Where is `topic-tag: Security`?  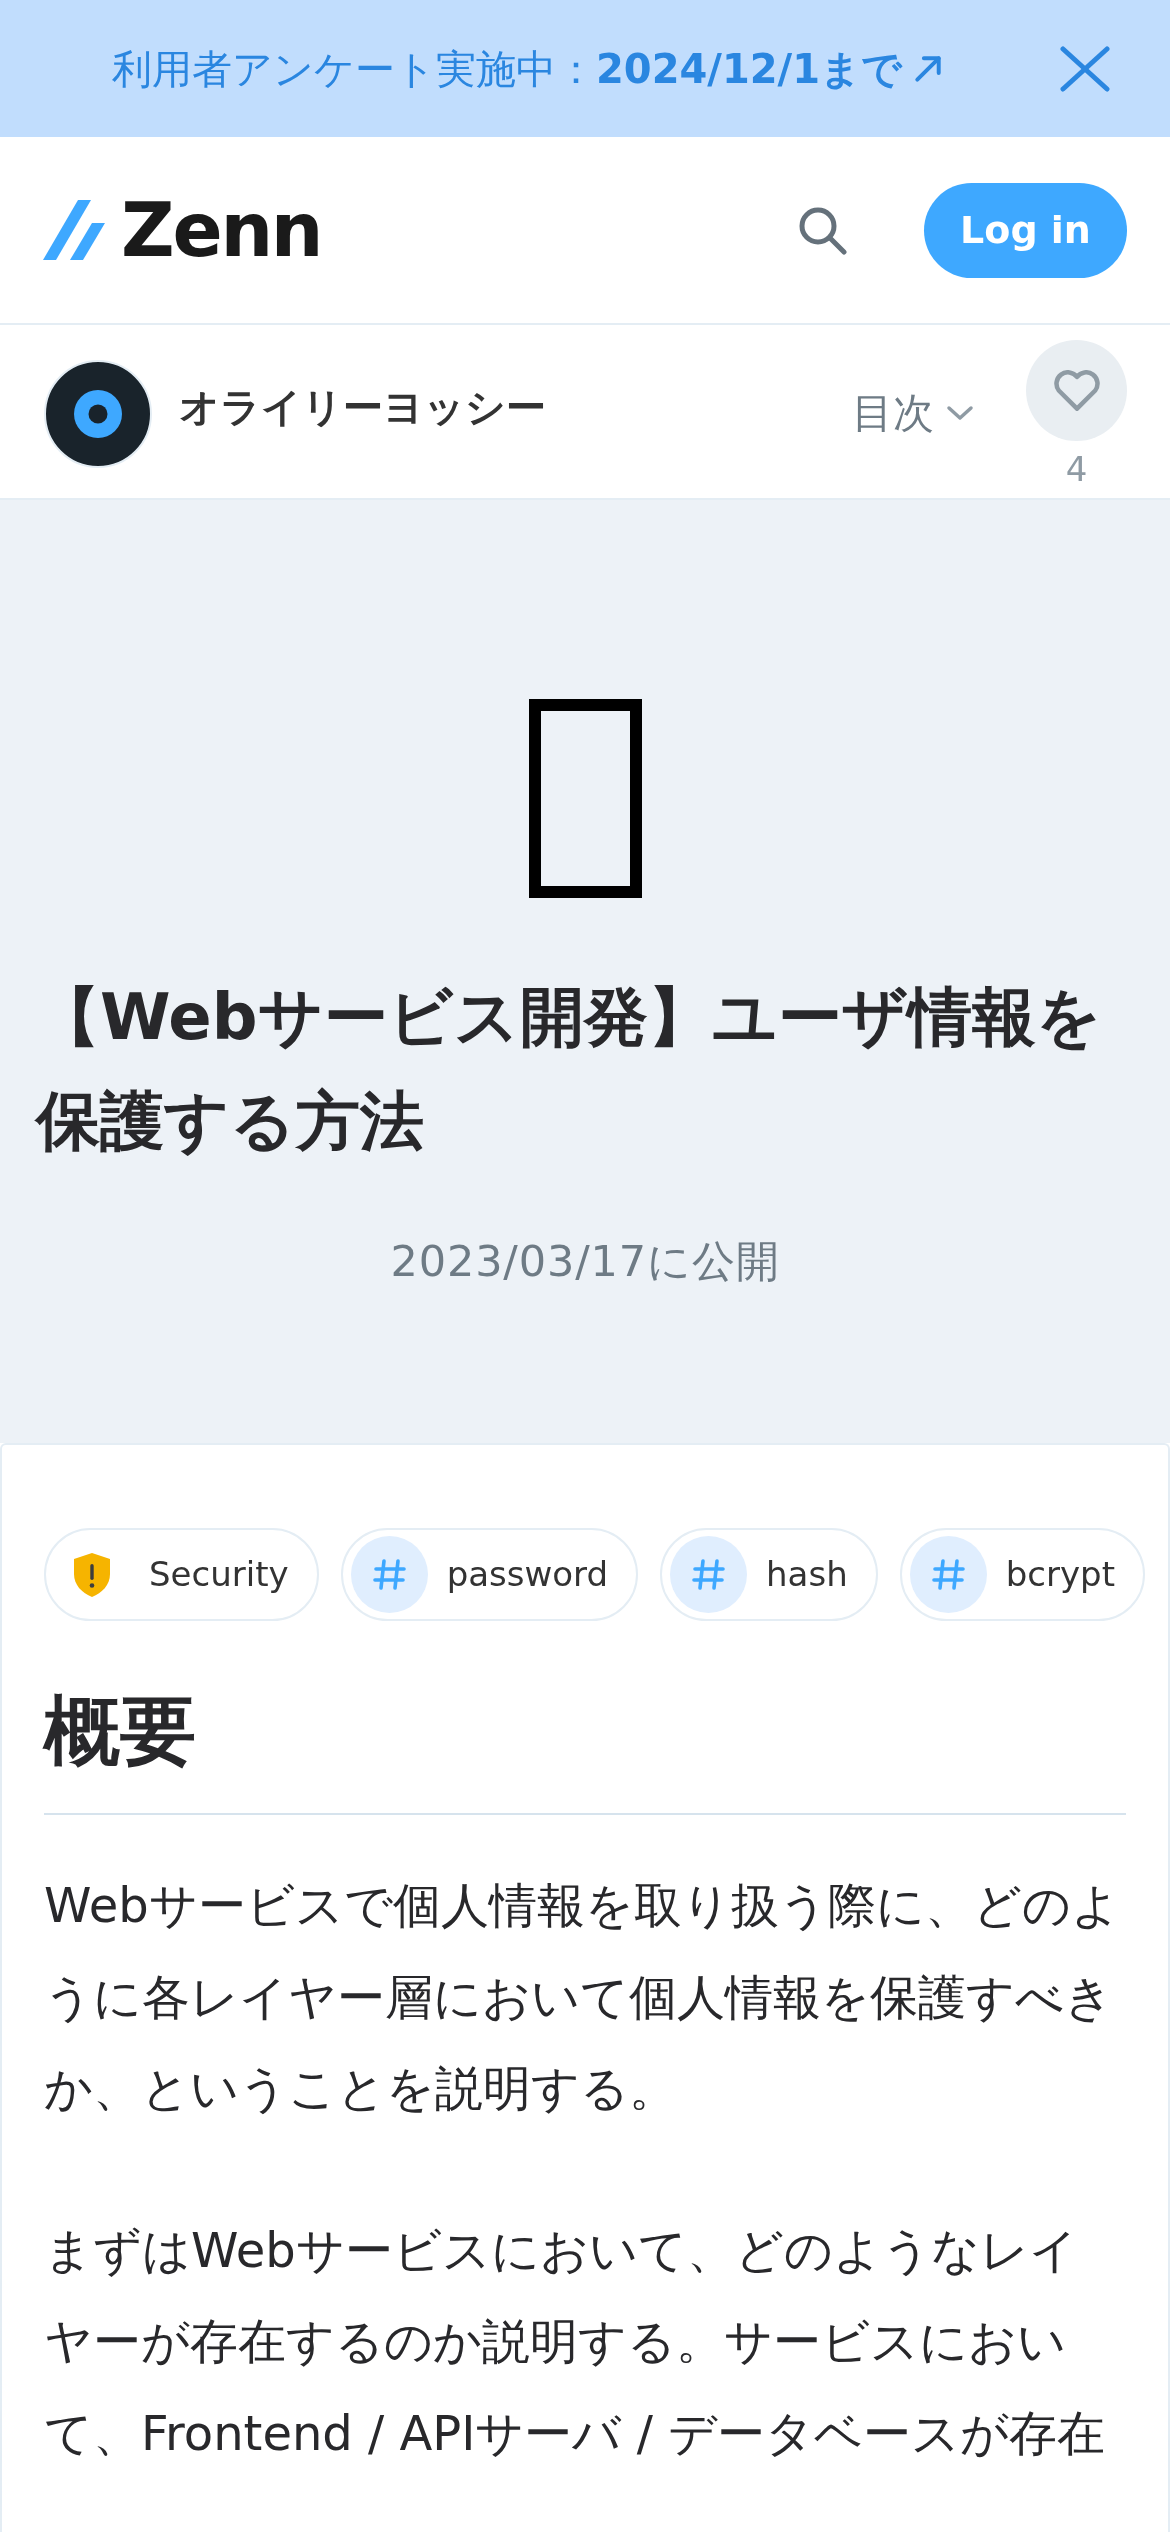
topic-tag: Security is located at coordinates (181, 1574).